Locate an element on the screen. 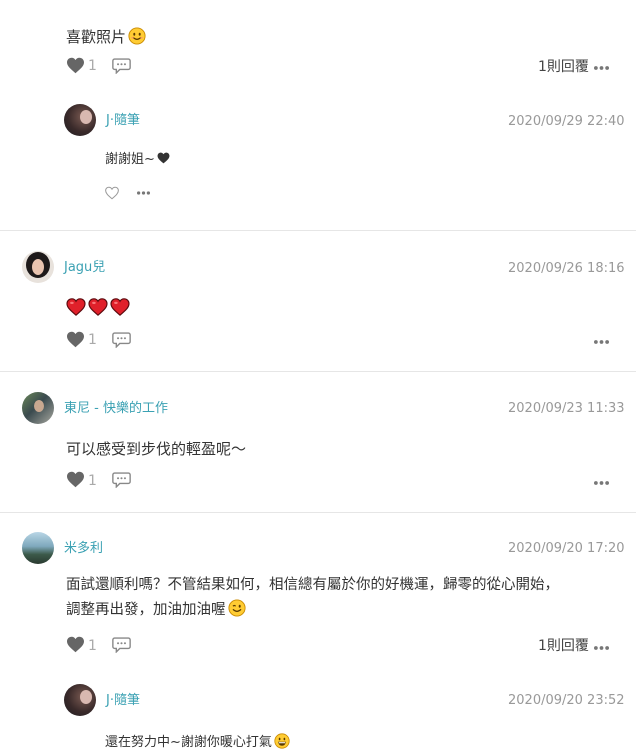 The width and height of the screenshot is (636, 755). comment-text is located at coordinates (98, 308).